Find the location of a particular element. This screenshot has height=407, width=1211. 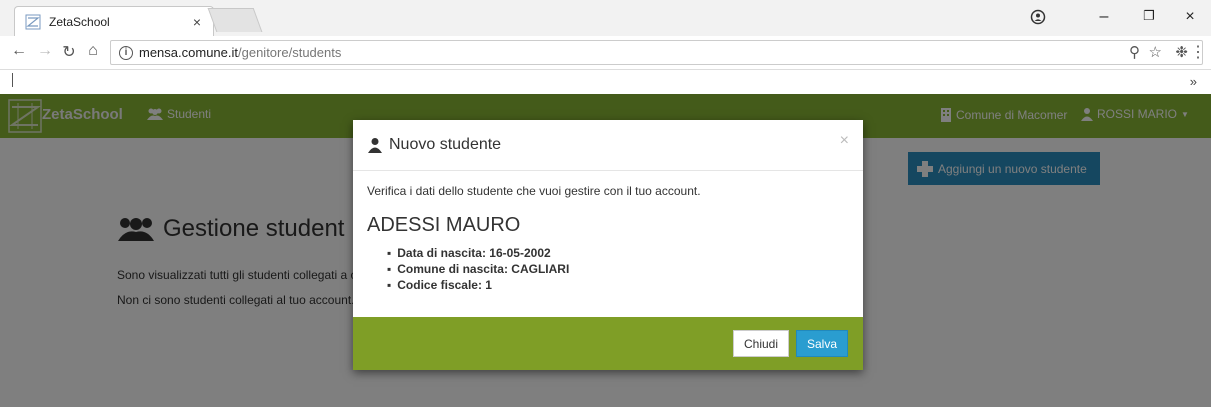

modal-footer: Chiudi Salva is located at coordinates (608, 343).